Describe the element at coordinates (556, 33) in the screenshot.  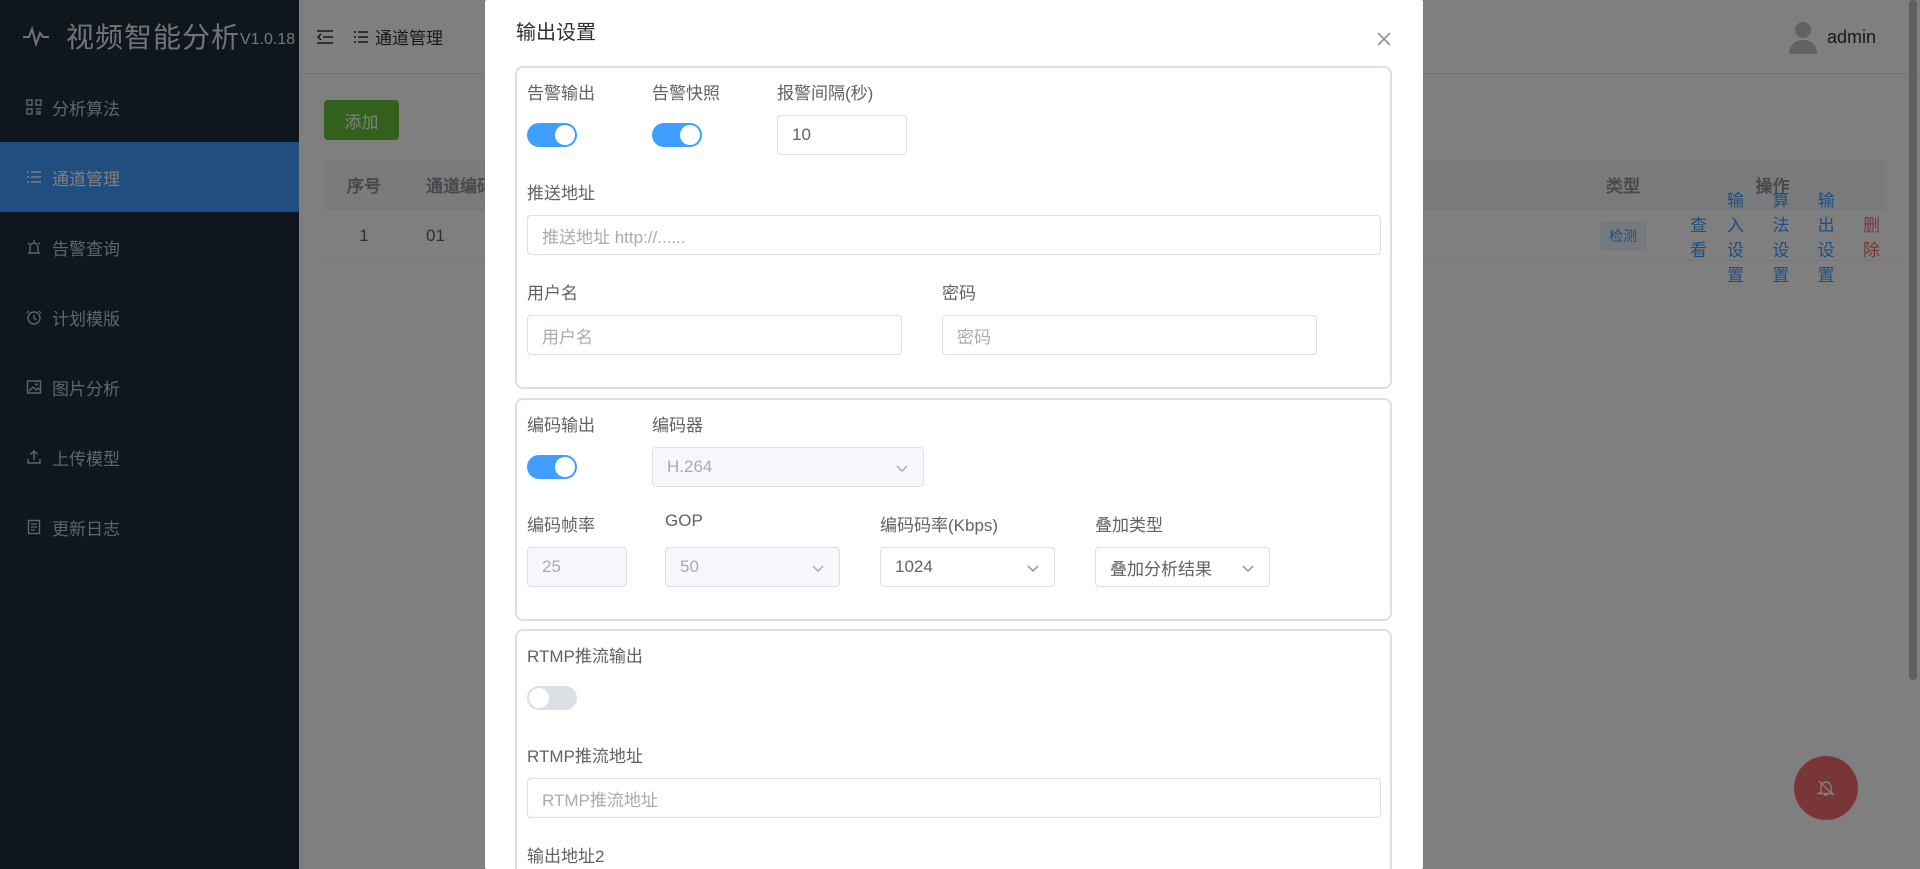
I see `dialog-title: 输出设置` at that location.